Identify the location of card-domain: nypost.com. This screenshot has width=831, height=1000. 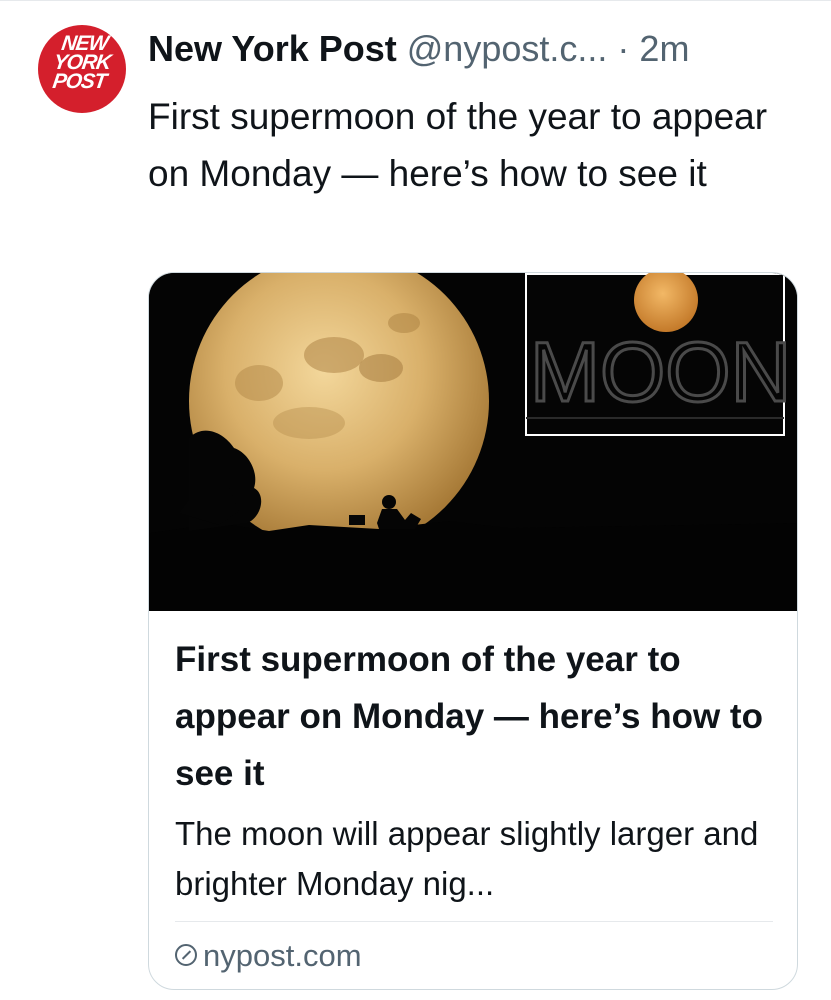
(268, 956).